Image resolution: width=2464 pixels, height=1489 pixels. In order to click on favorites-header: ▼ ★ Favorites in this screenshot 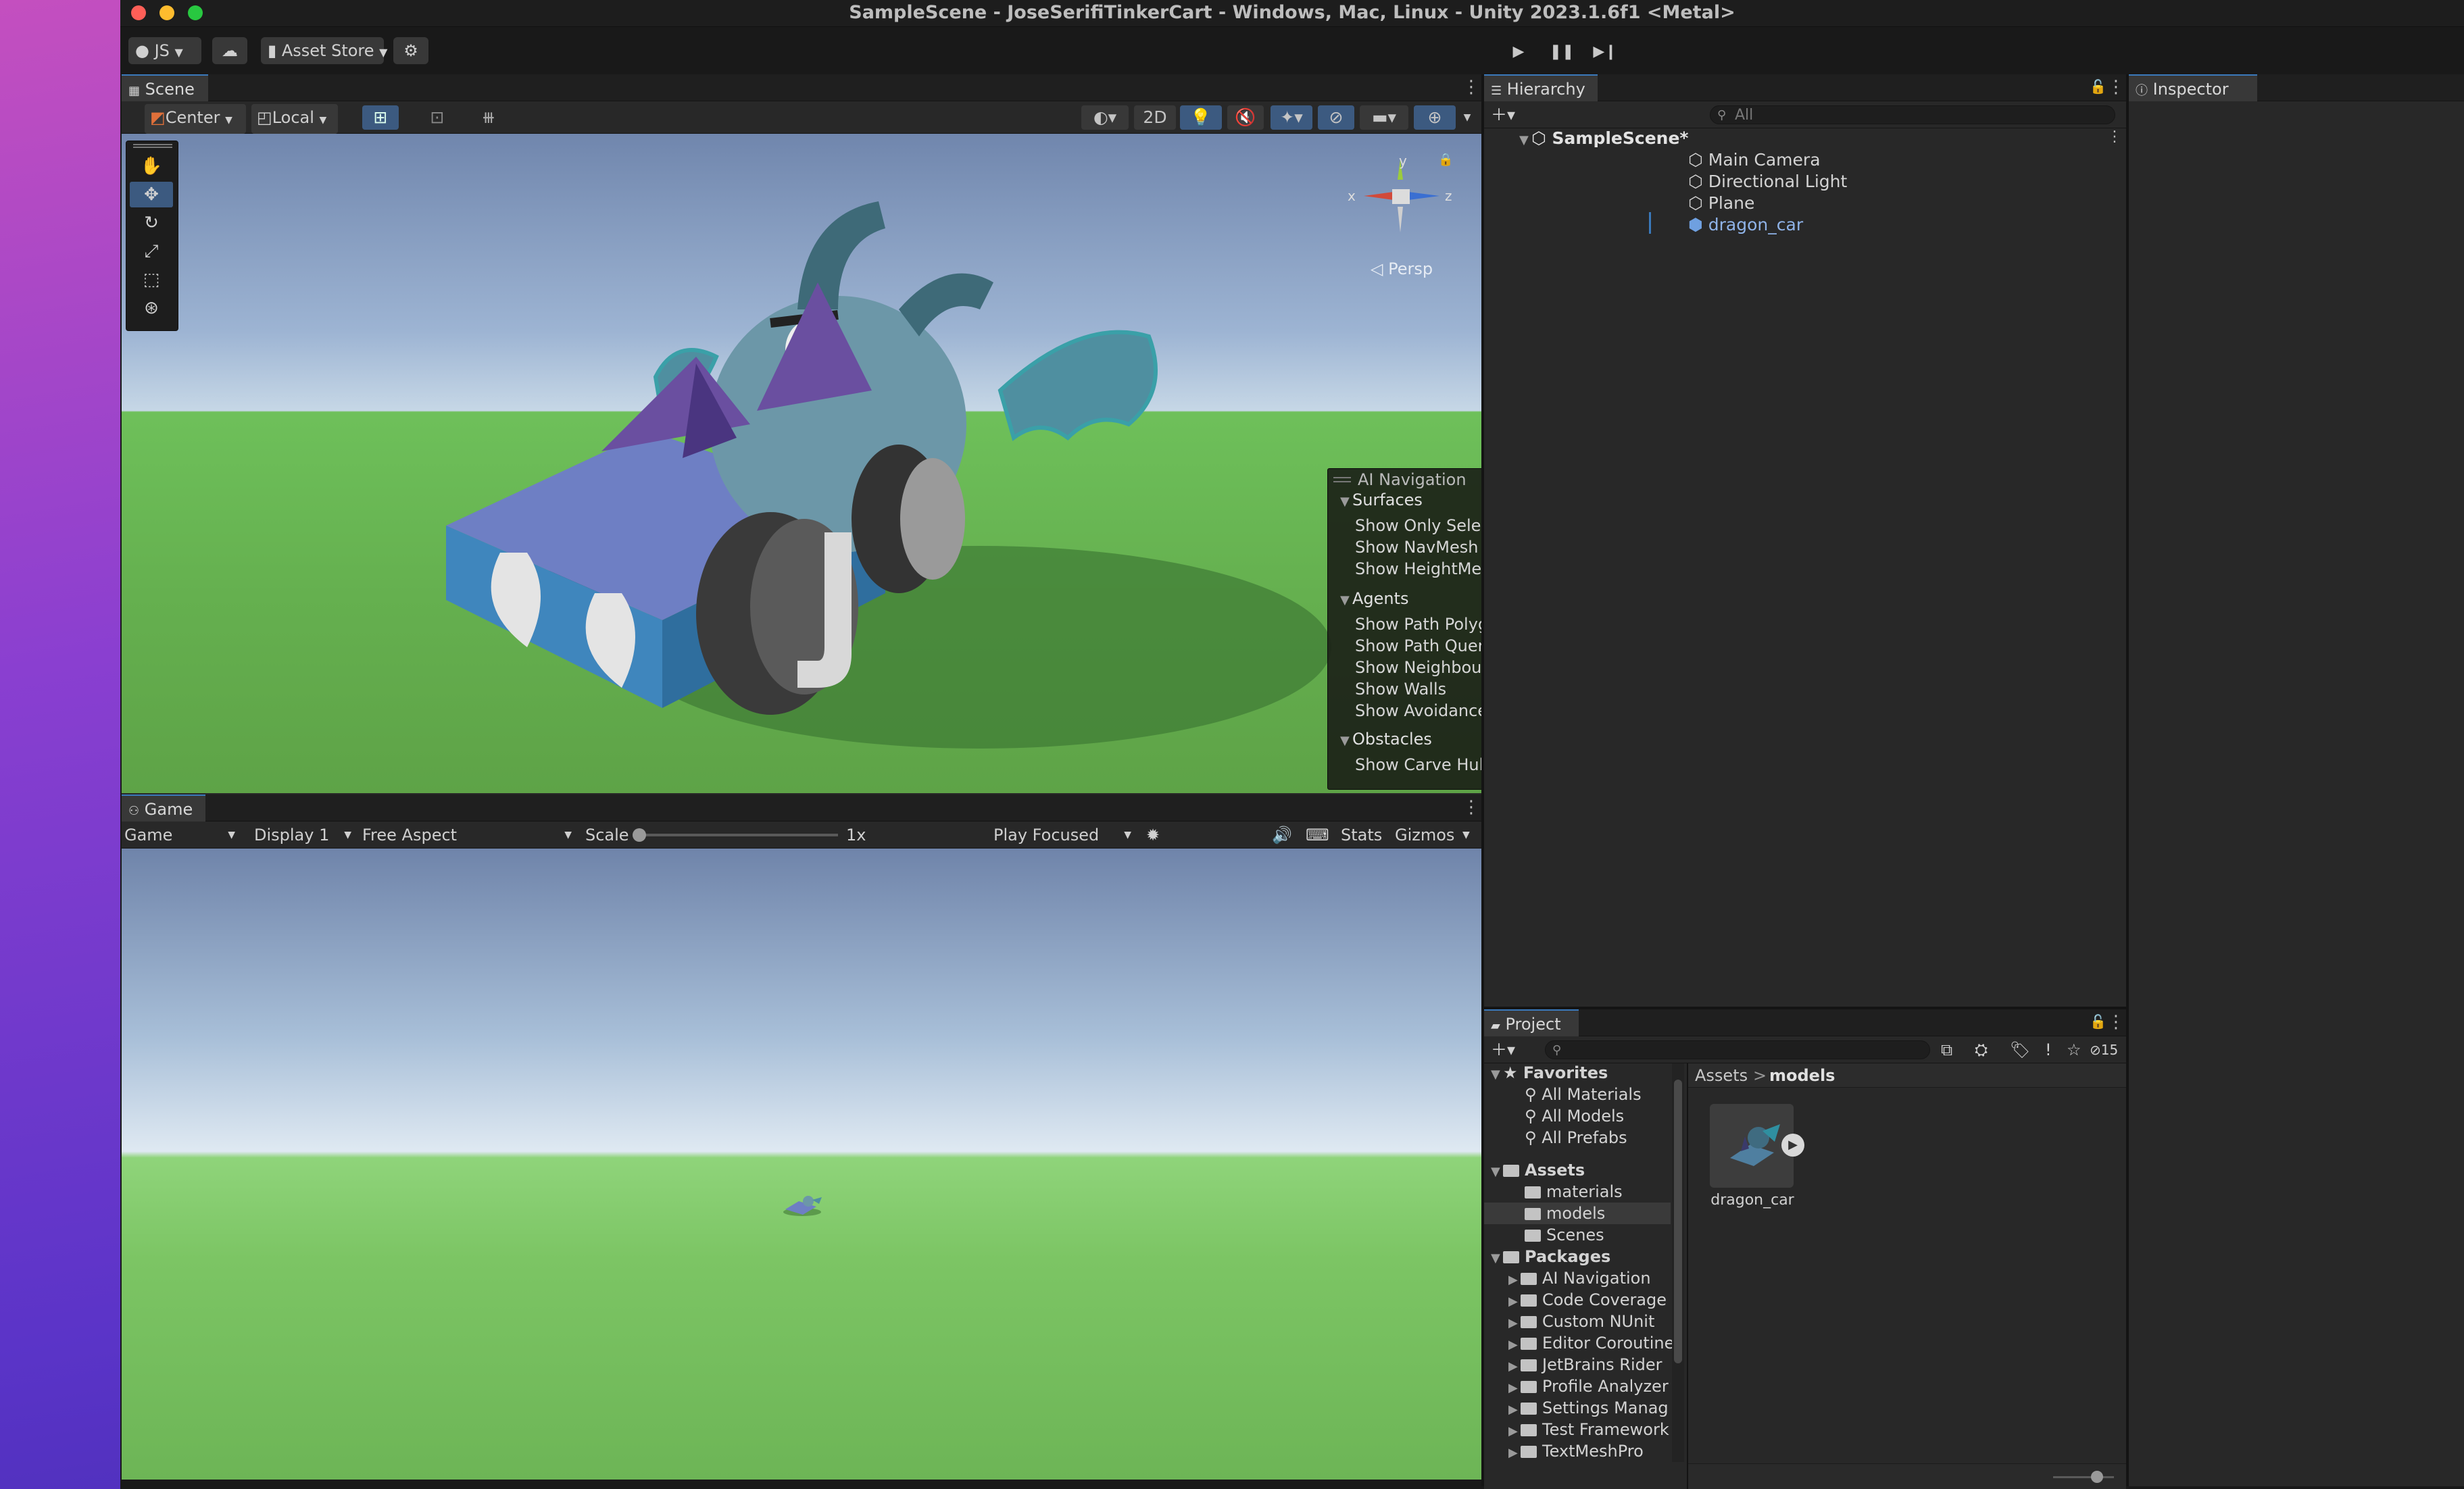, I will do `click(1549, 1074)`.